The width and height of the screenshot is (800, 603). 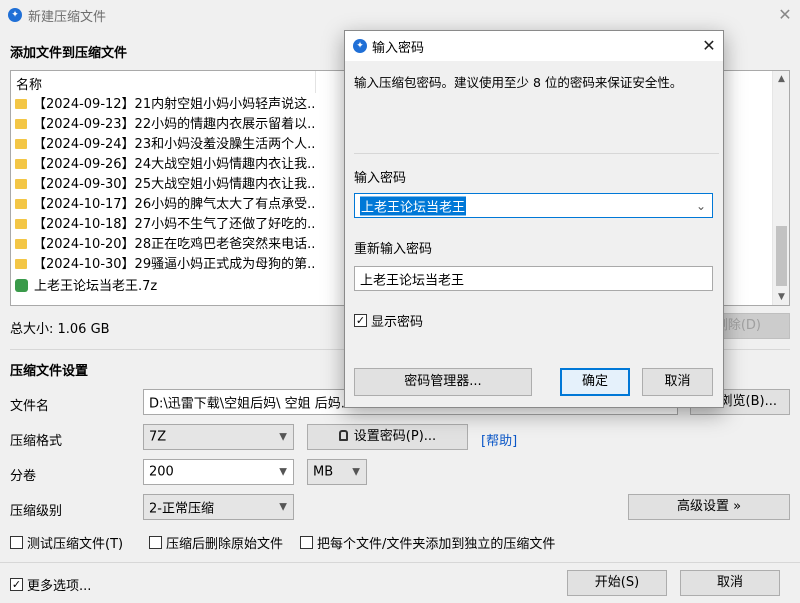 I want to click on filename-label: 文件名, so click(x=30, y=406).